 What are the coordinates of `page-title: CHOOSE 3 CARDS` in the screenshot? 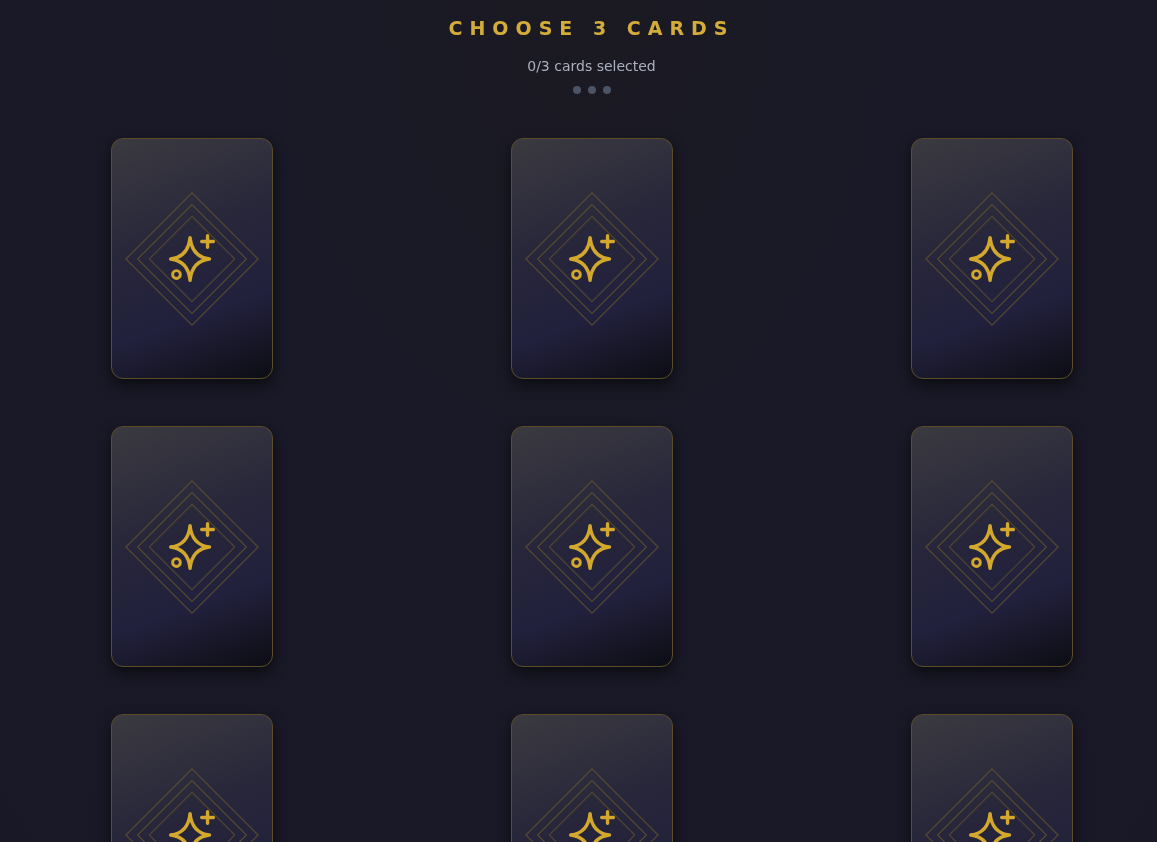 It's located at (591, 28).